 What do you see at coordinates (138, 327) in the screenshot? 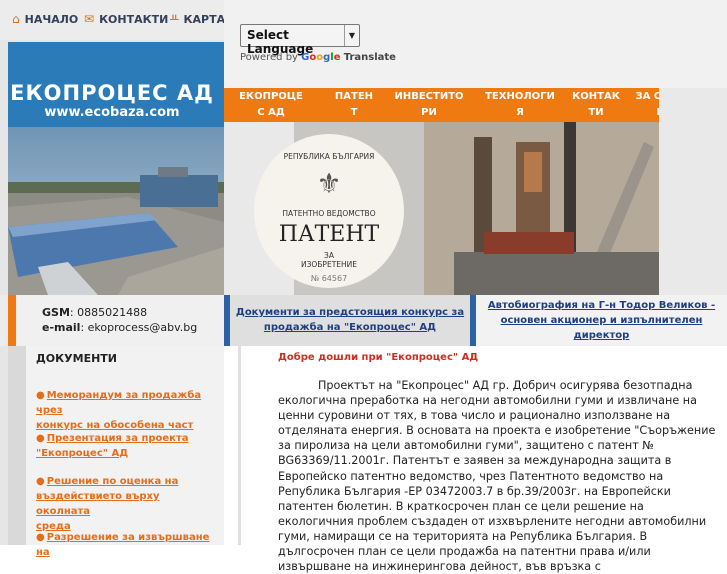
I see `email-value: : ekoprocess@abv.bg` at bounding box center [138, 327].